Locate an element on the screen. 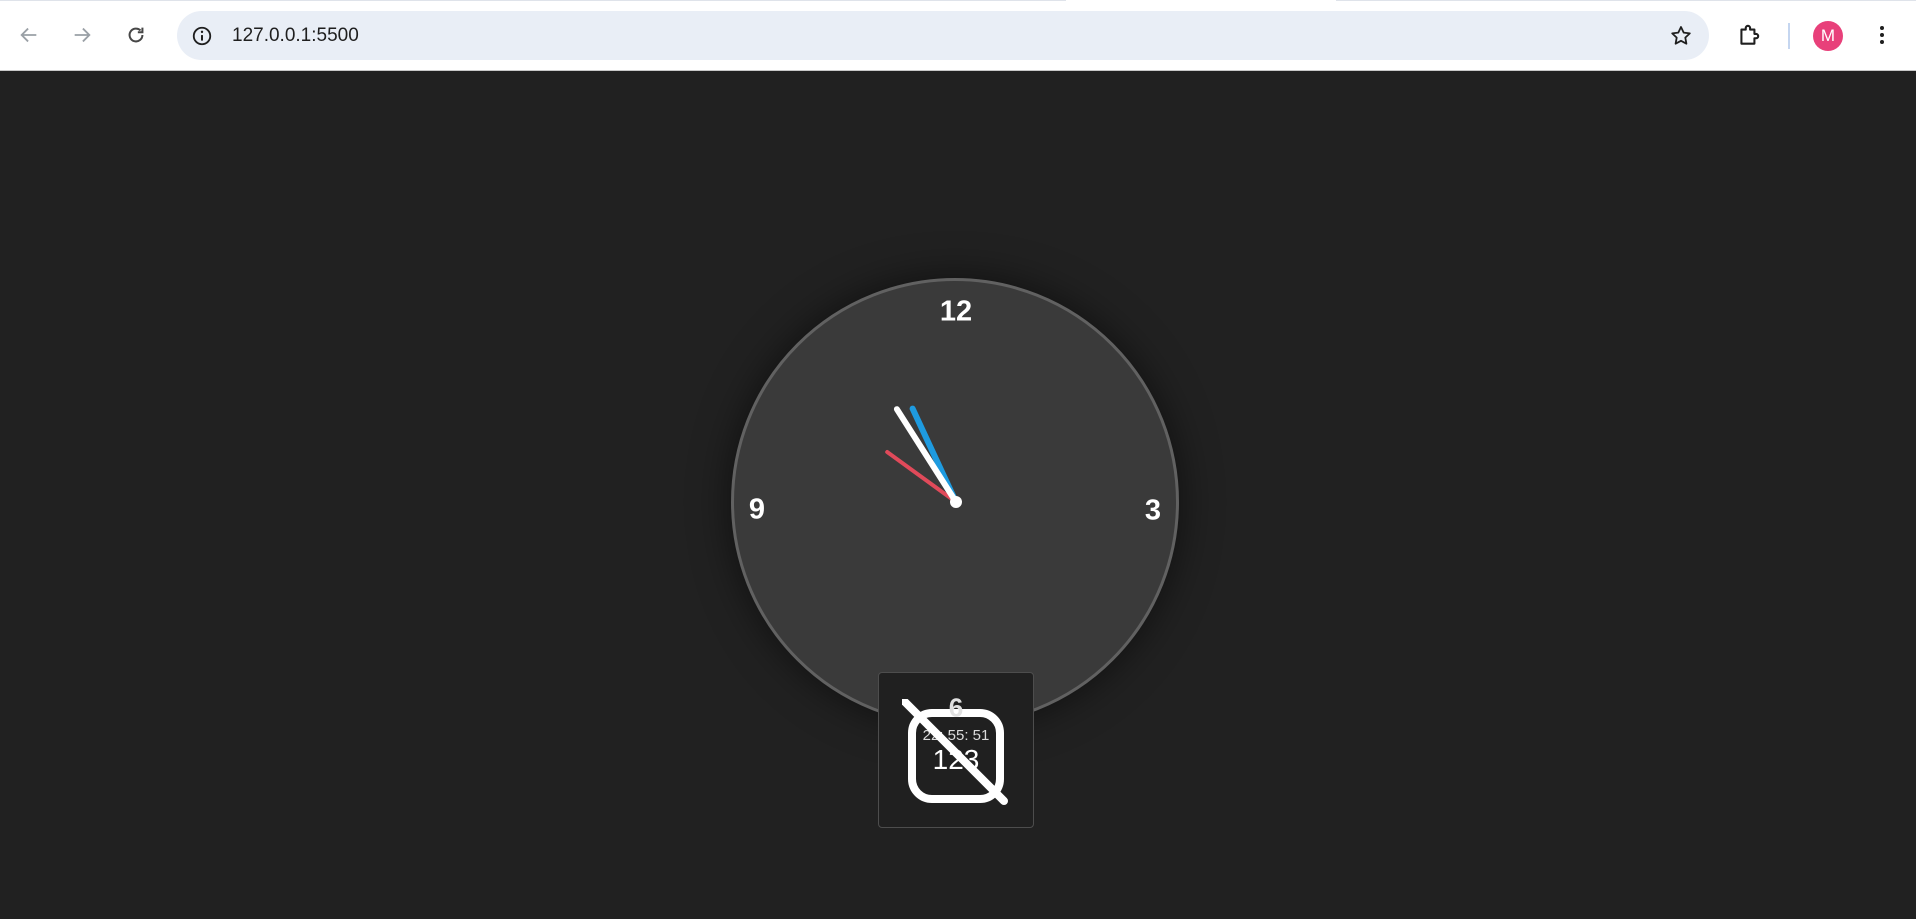 The image size is (1916, 919). arrow-right-icon is located at coordinates (82, 35).